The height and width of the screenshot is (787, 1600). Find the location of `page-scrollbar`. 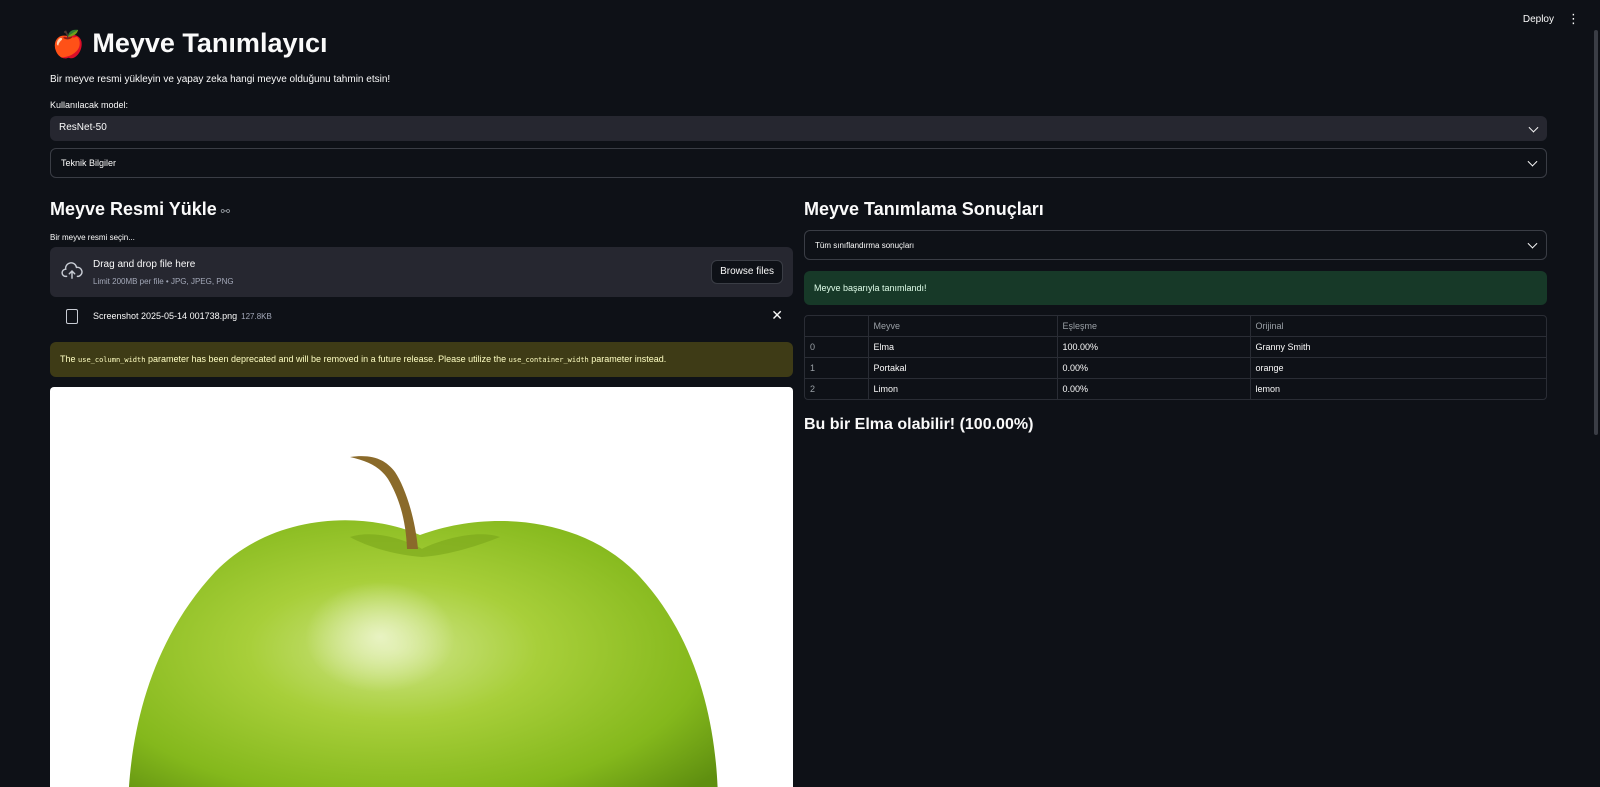

page-scrollbar is located at coordinates (1596, 232).